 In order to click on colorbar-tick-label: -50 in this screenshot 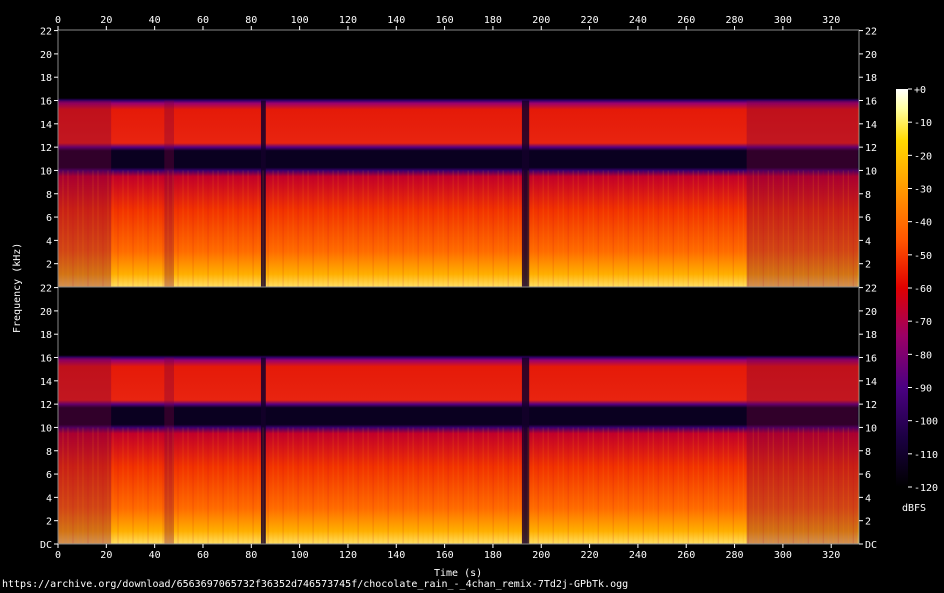, I will do `click(923, 256)`.